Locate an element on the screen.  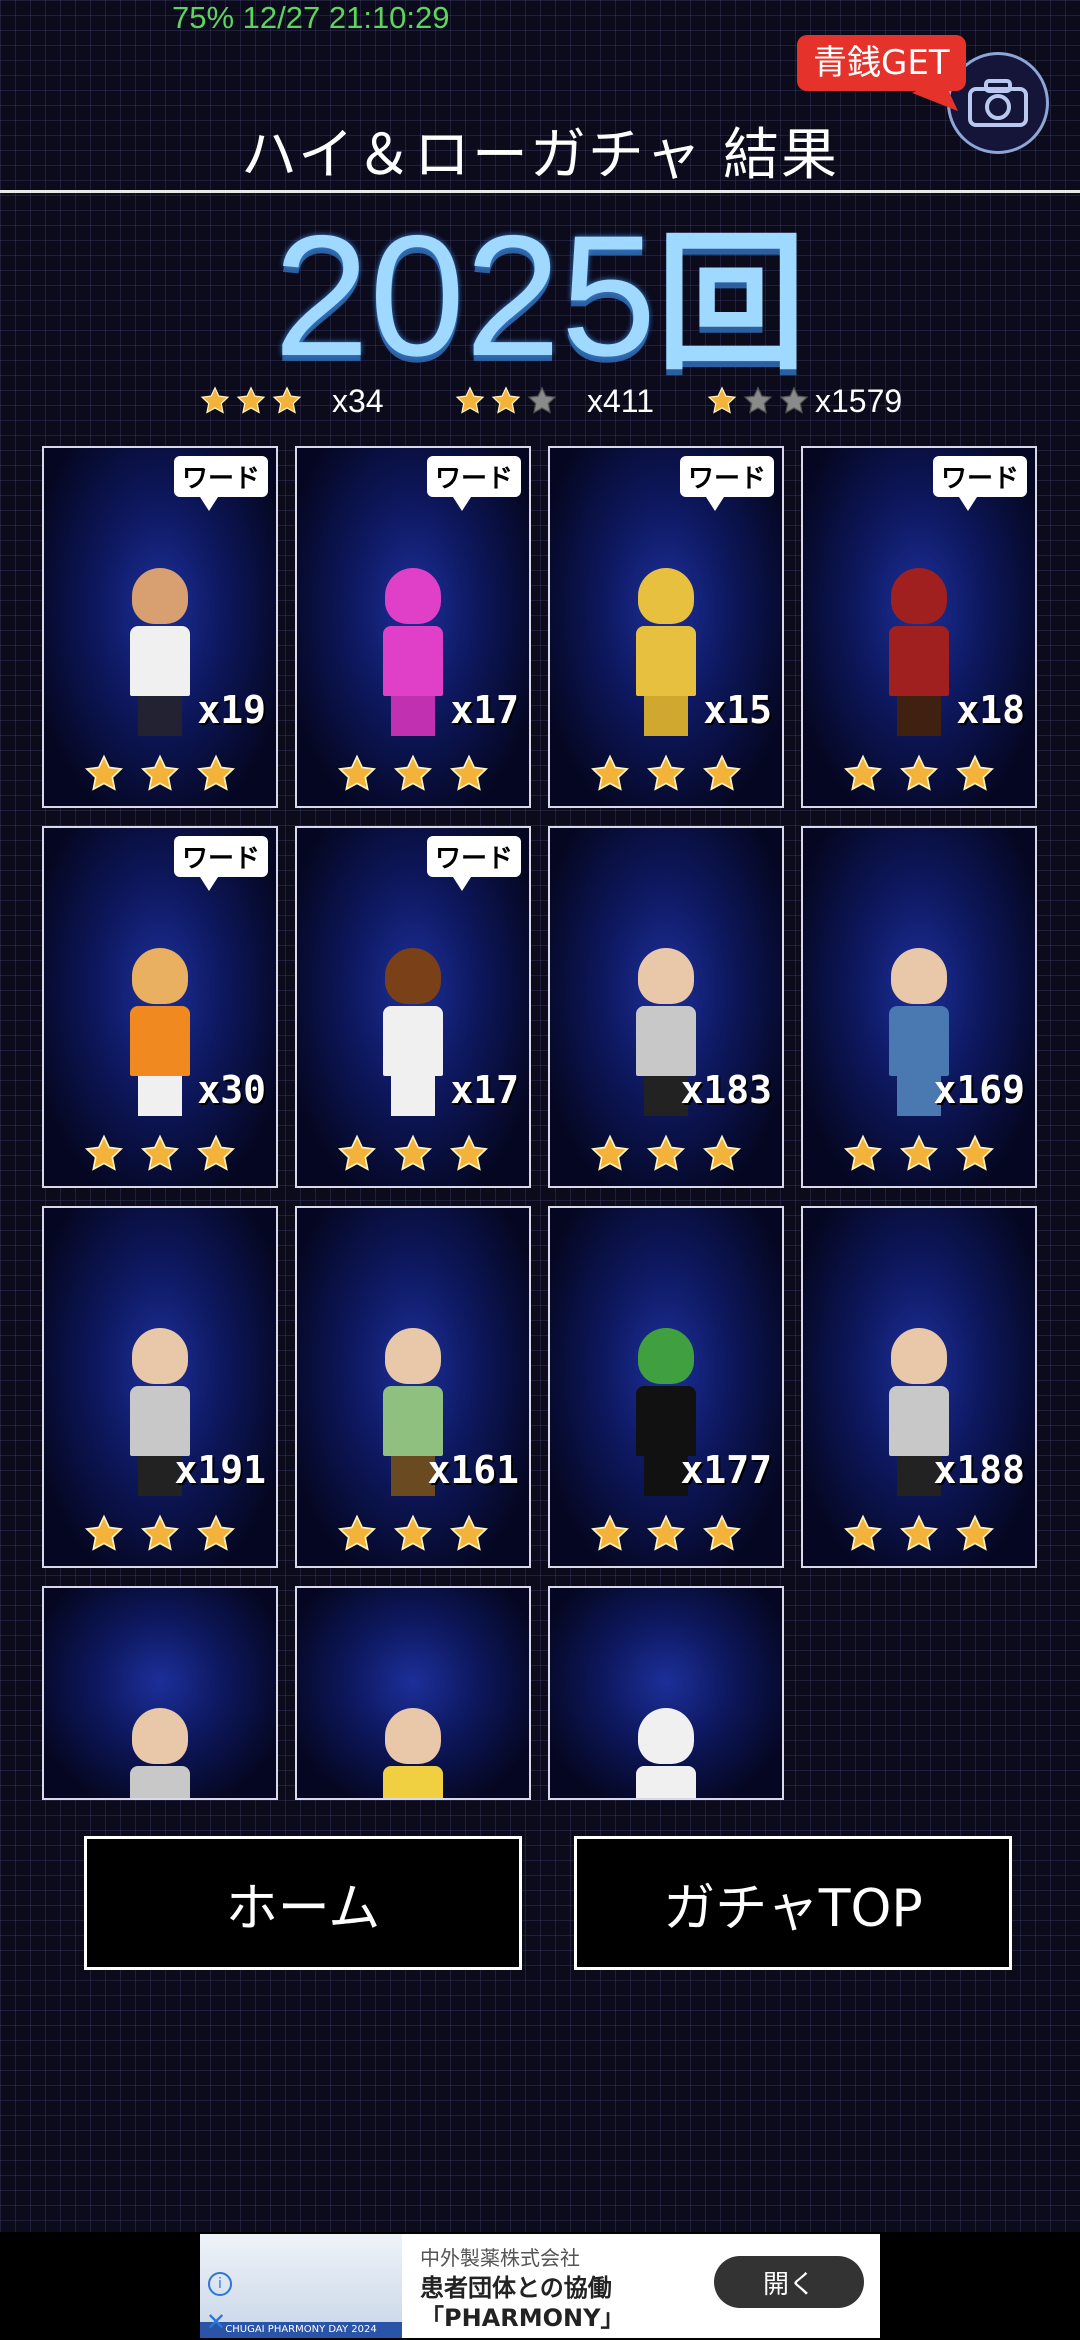
result-card: ワード x18 is located at coordinates (919, 627).